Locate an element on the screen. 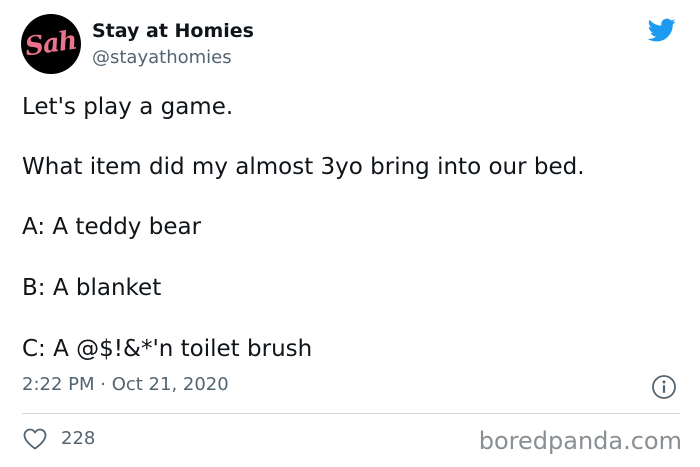 Image resolution: width=700 pixels, height=467 pixels. info-icon is located at coordinates (664, 387).